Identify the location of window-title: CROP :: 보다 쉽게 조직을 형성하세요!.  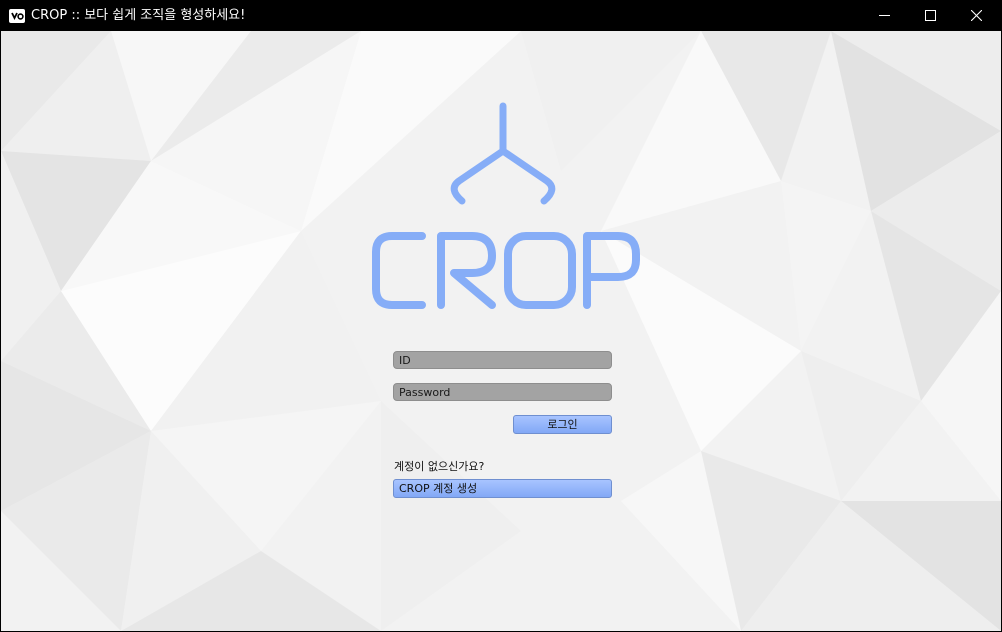
(138, 15).